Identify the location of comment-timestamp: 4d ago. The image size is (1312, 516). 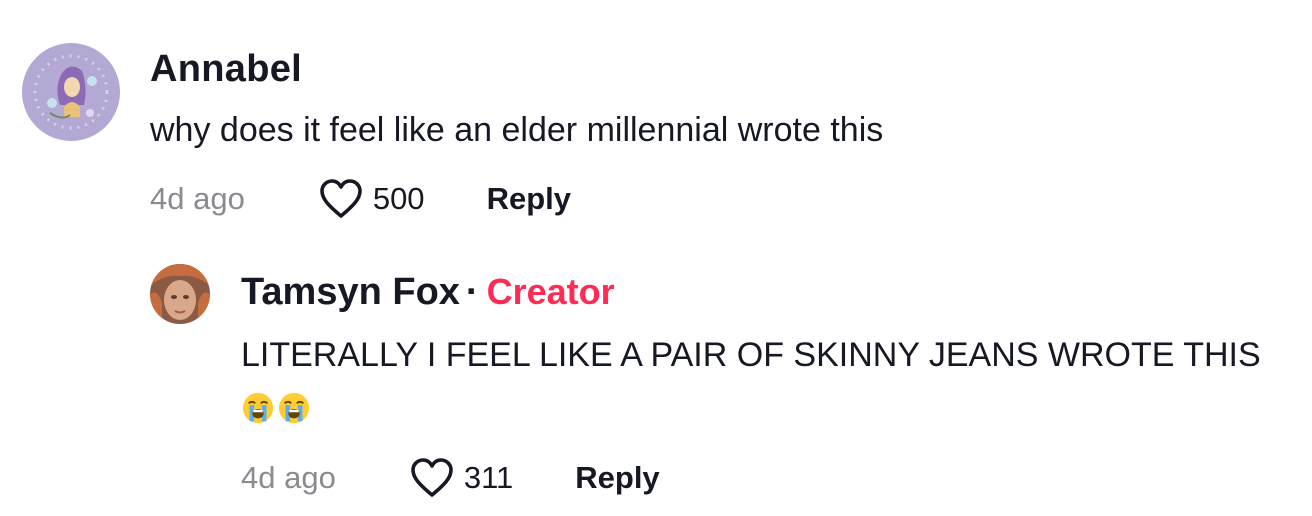
(197, 198).